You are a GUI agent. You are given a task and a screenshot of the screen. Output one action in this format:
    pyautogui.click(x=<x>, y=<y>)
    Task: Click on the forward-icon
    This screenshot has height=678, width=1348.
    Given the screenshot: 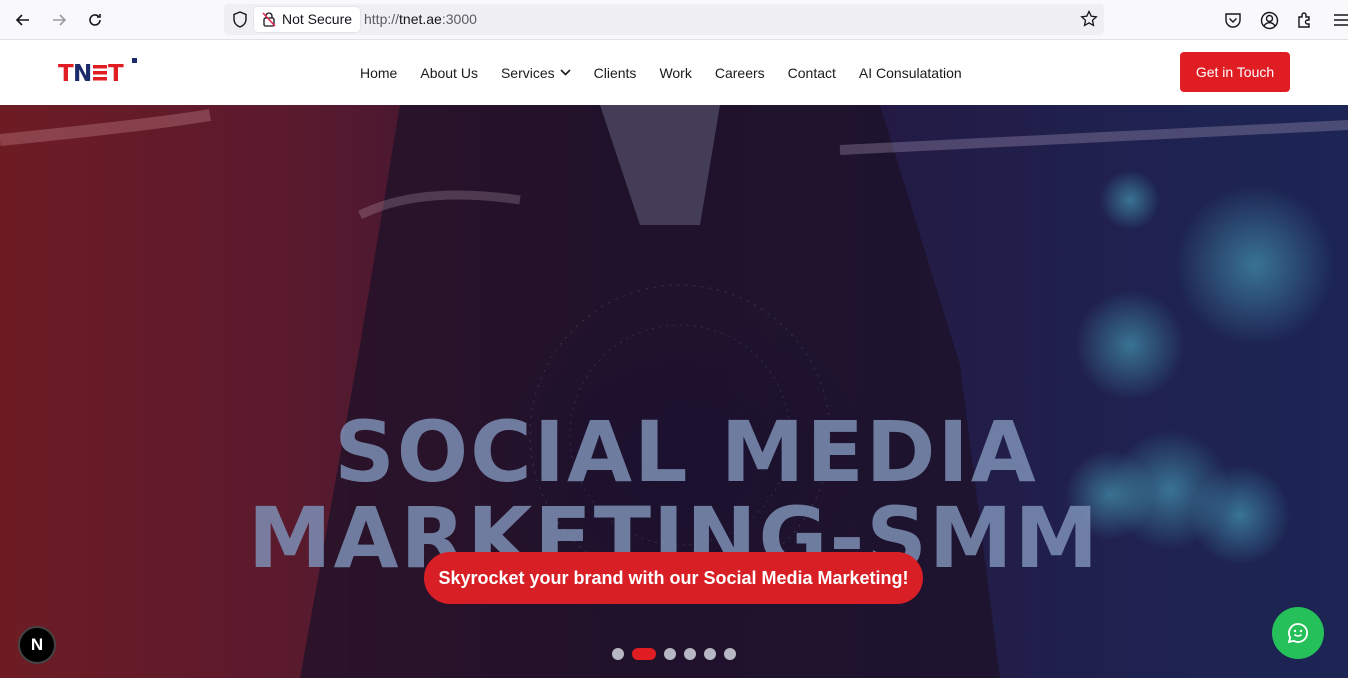 What is the action you would take?
    pyautogui.click(x=59, y=20)
    